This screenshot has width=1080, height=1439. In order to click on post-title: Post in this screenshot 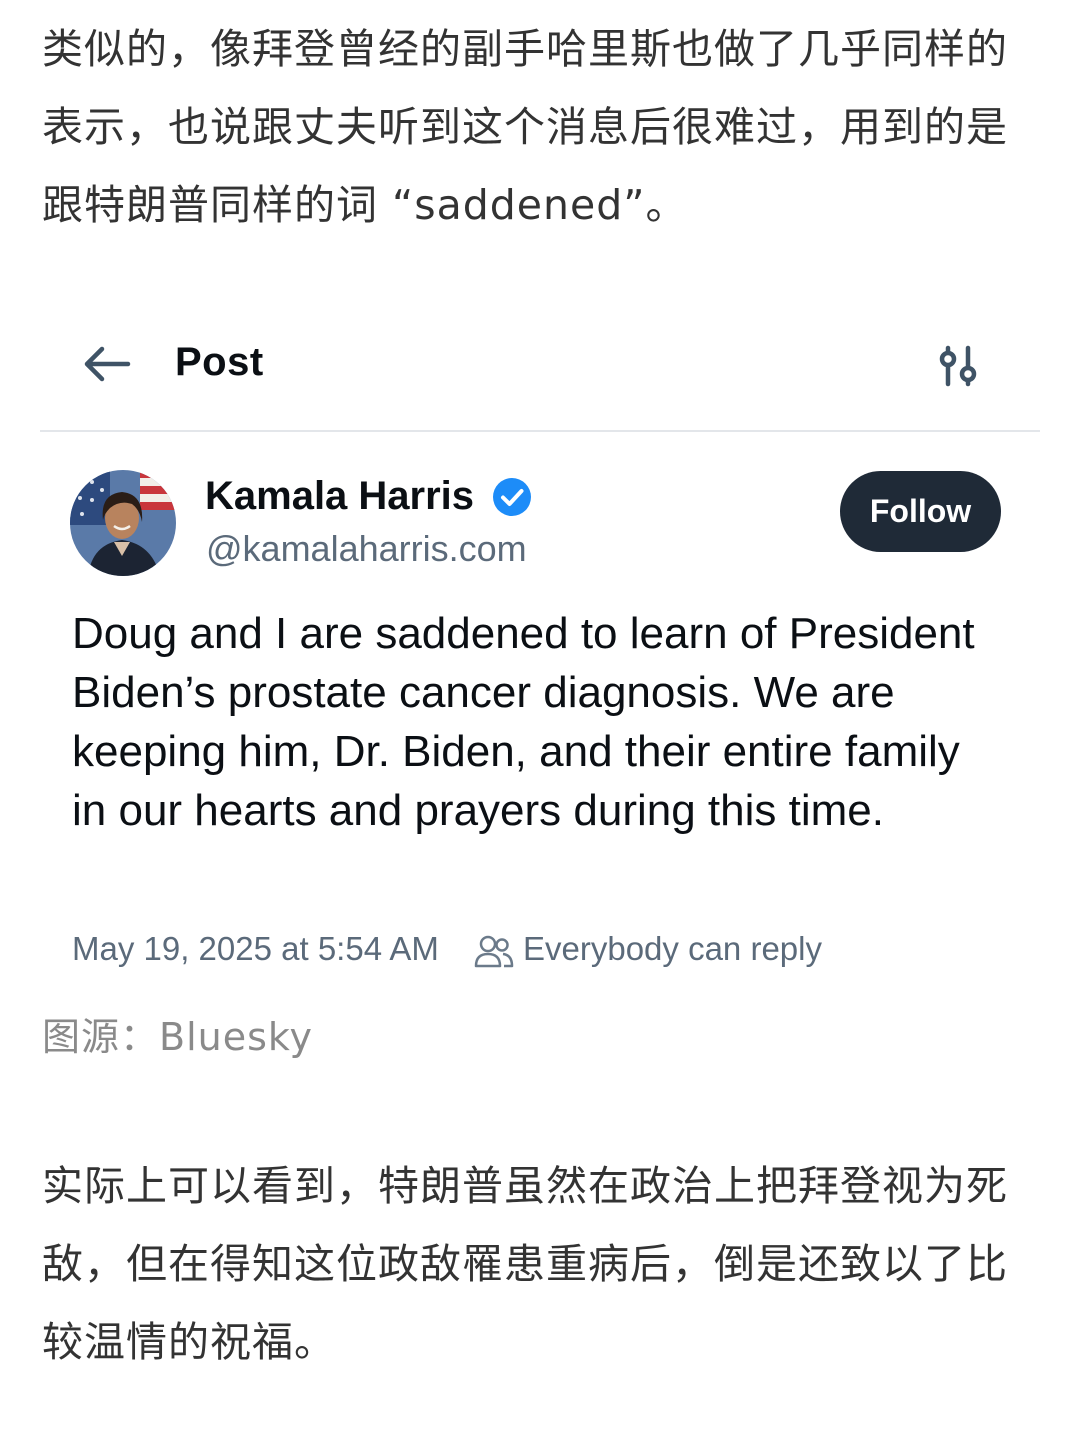, I will do `click(219, 362)`.